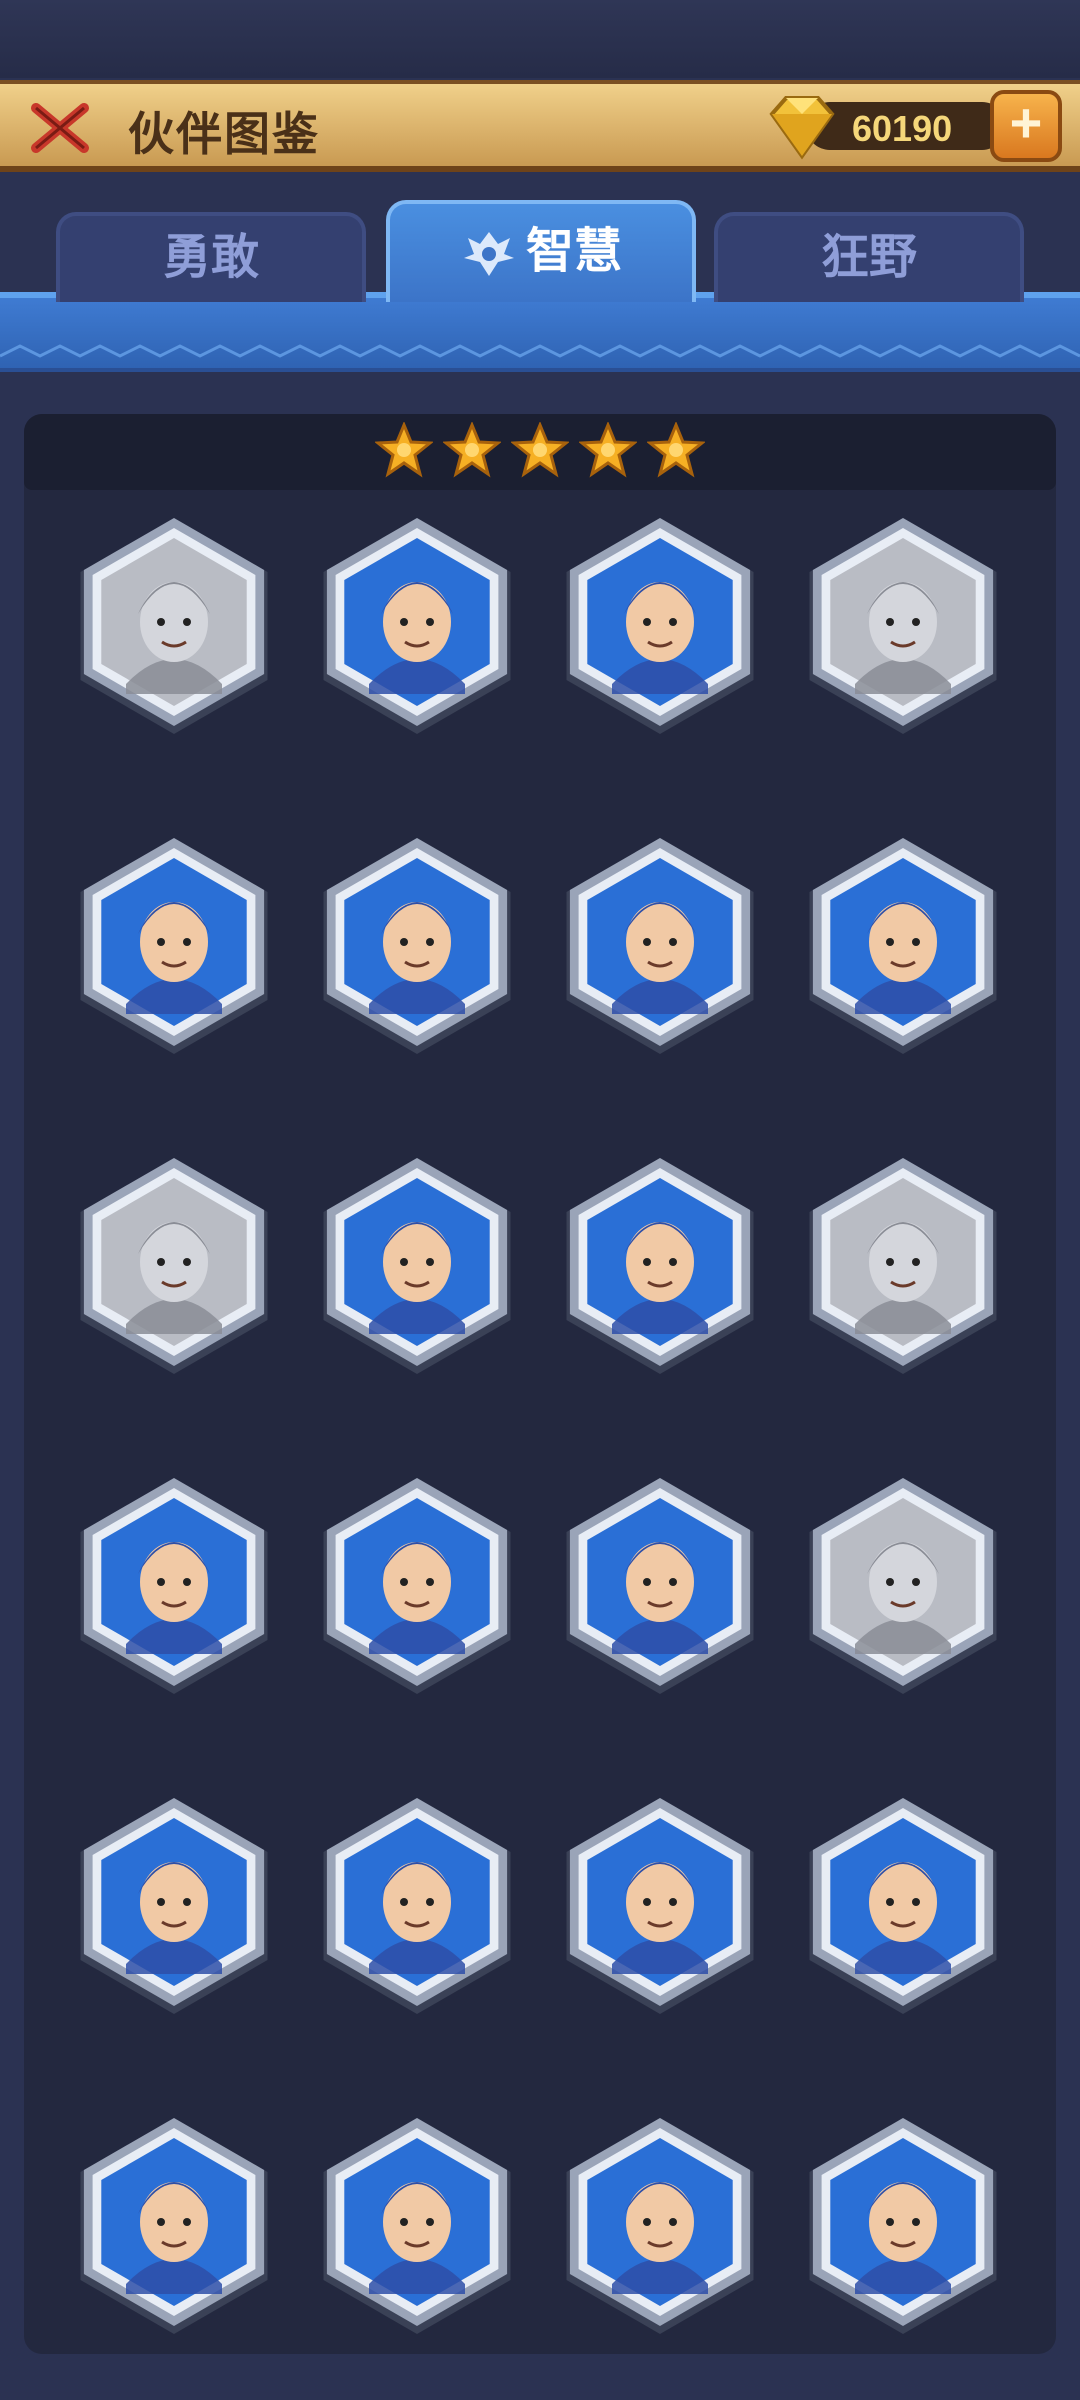 This screenshot has width=1080, height=2400. I want to click on hero-card-werewolf, so click(174, 626).